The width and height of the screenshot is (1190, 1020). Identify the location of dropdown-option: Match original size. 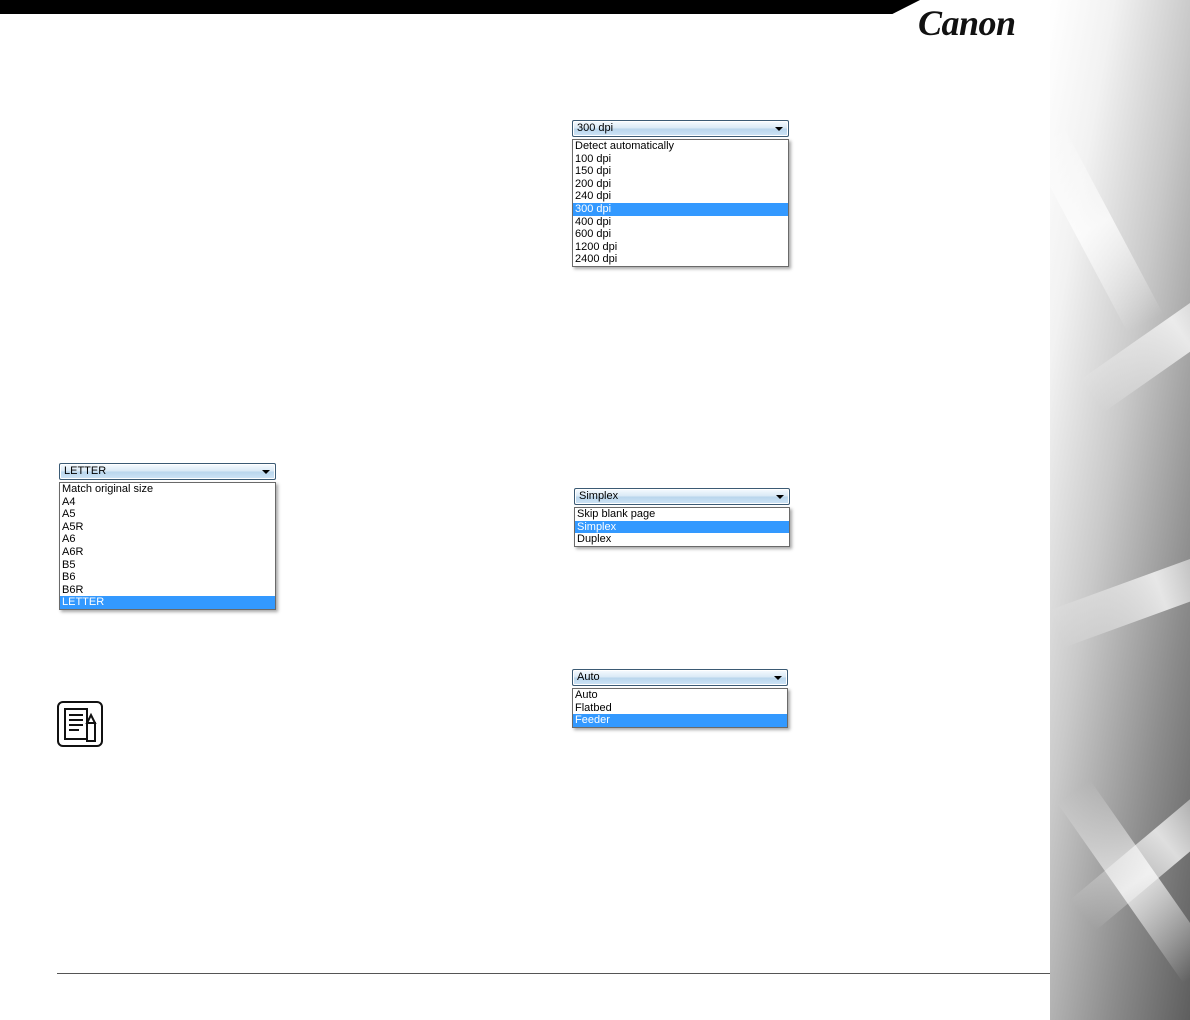
(167, 489).